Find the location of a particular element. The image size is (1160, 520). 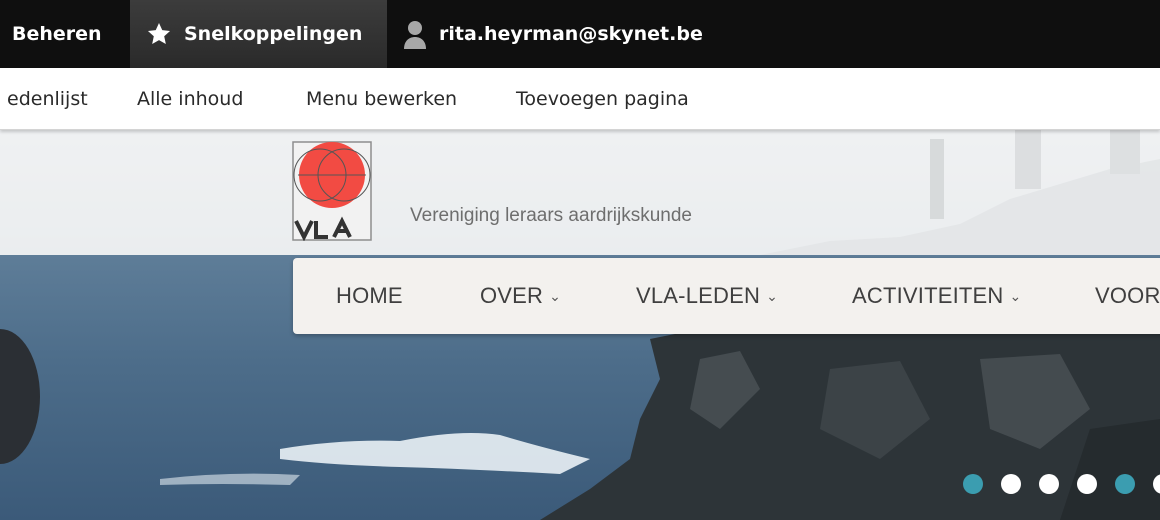

slider-pager is located at coordinates (1061, 484).